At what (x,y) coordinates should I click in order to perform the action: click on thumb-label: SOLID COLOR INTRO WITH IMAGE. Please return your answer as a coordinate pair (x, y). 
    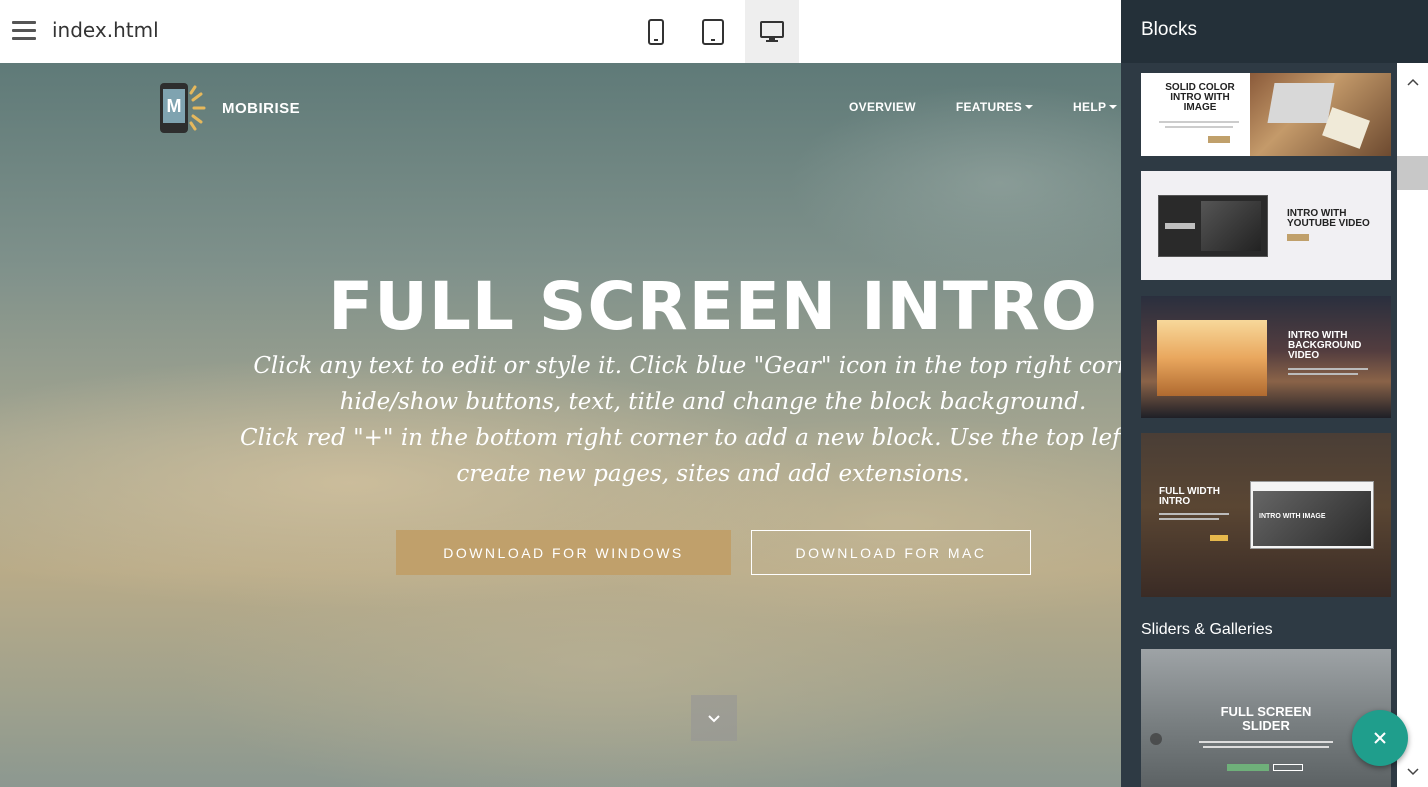
    Looking at the image, I should click on (1200, 97).